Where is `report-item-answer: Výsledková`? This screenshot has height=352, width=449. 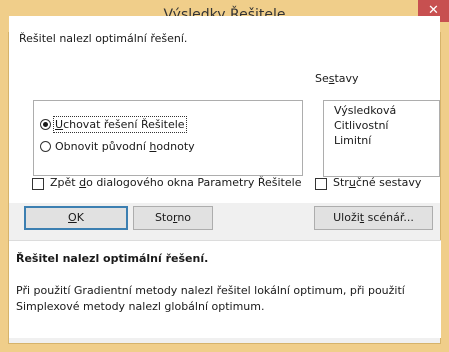 report-item-answer: Výsledková is located at coordinates (365, 110).